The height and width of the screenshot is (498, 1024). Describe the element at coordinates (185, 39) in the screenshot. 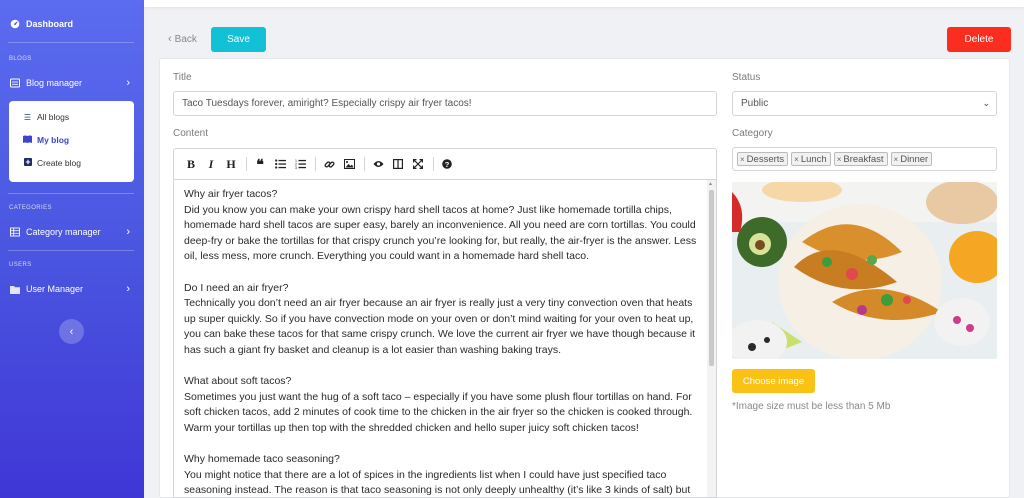

I see `back-label: Back` at that location.